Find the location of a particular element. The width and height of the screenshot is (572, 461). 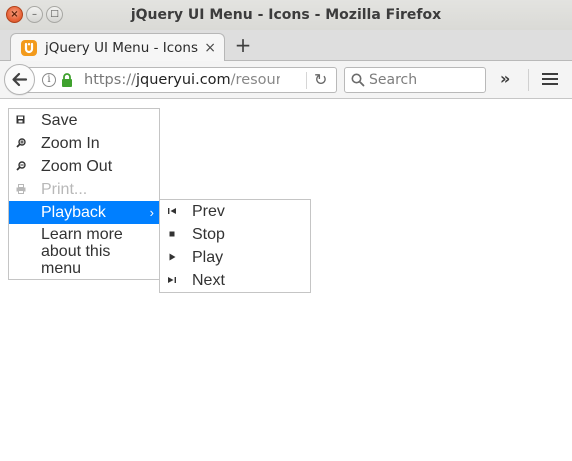

new-tab-button: + is located at coordinates (243, 45).